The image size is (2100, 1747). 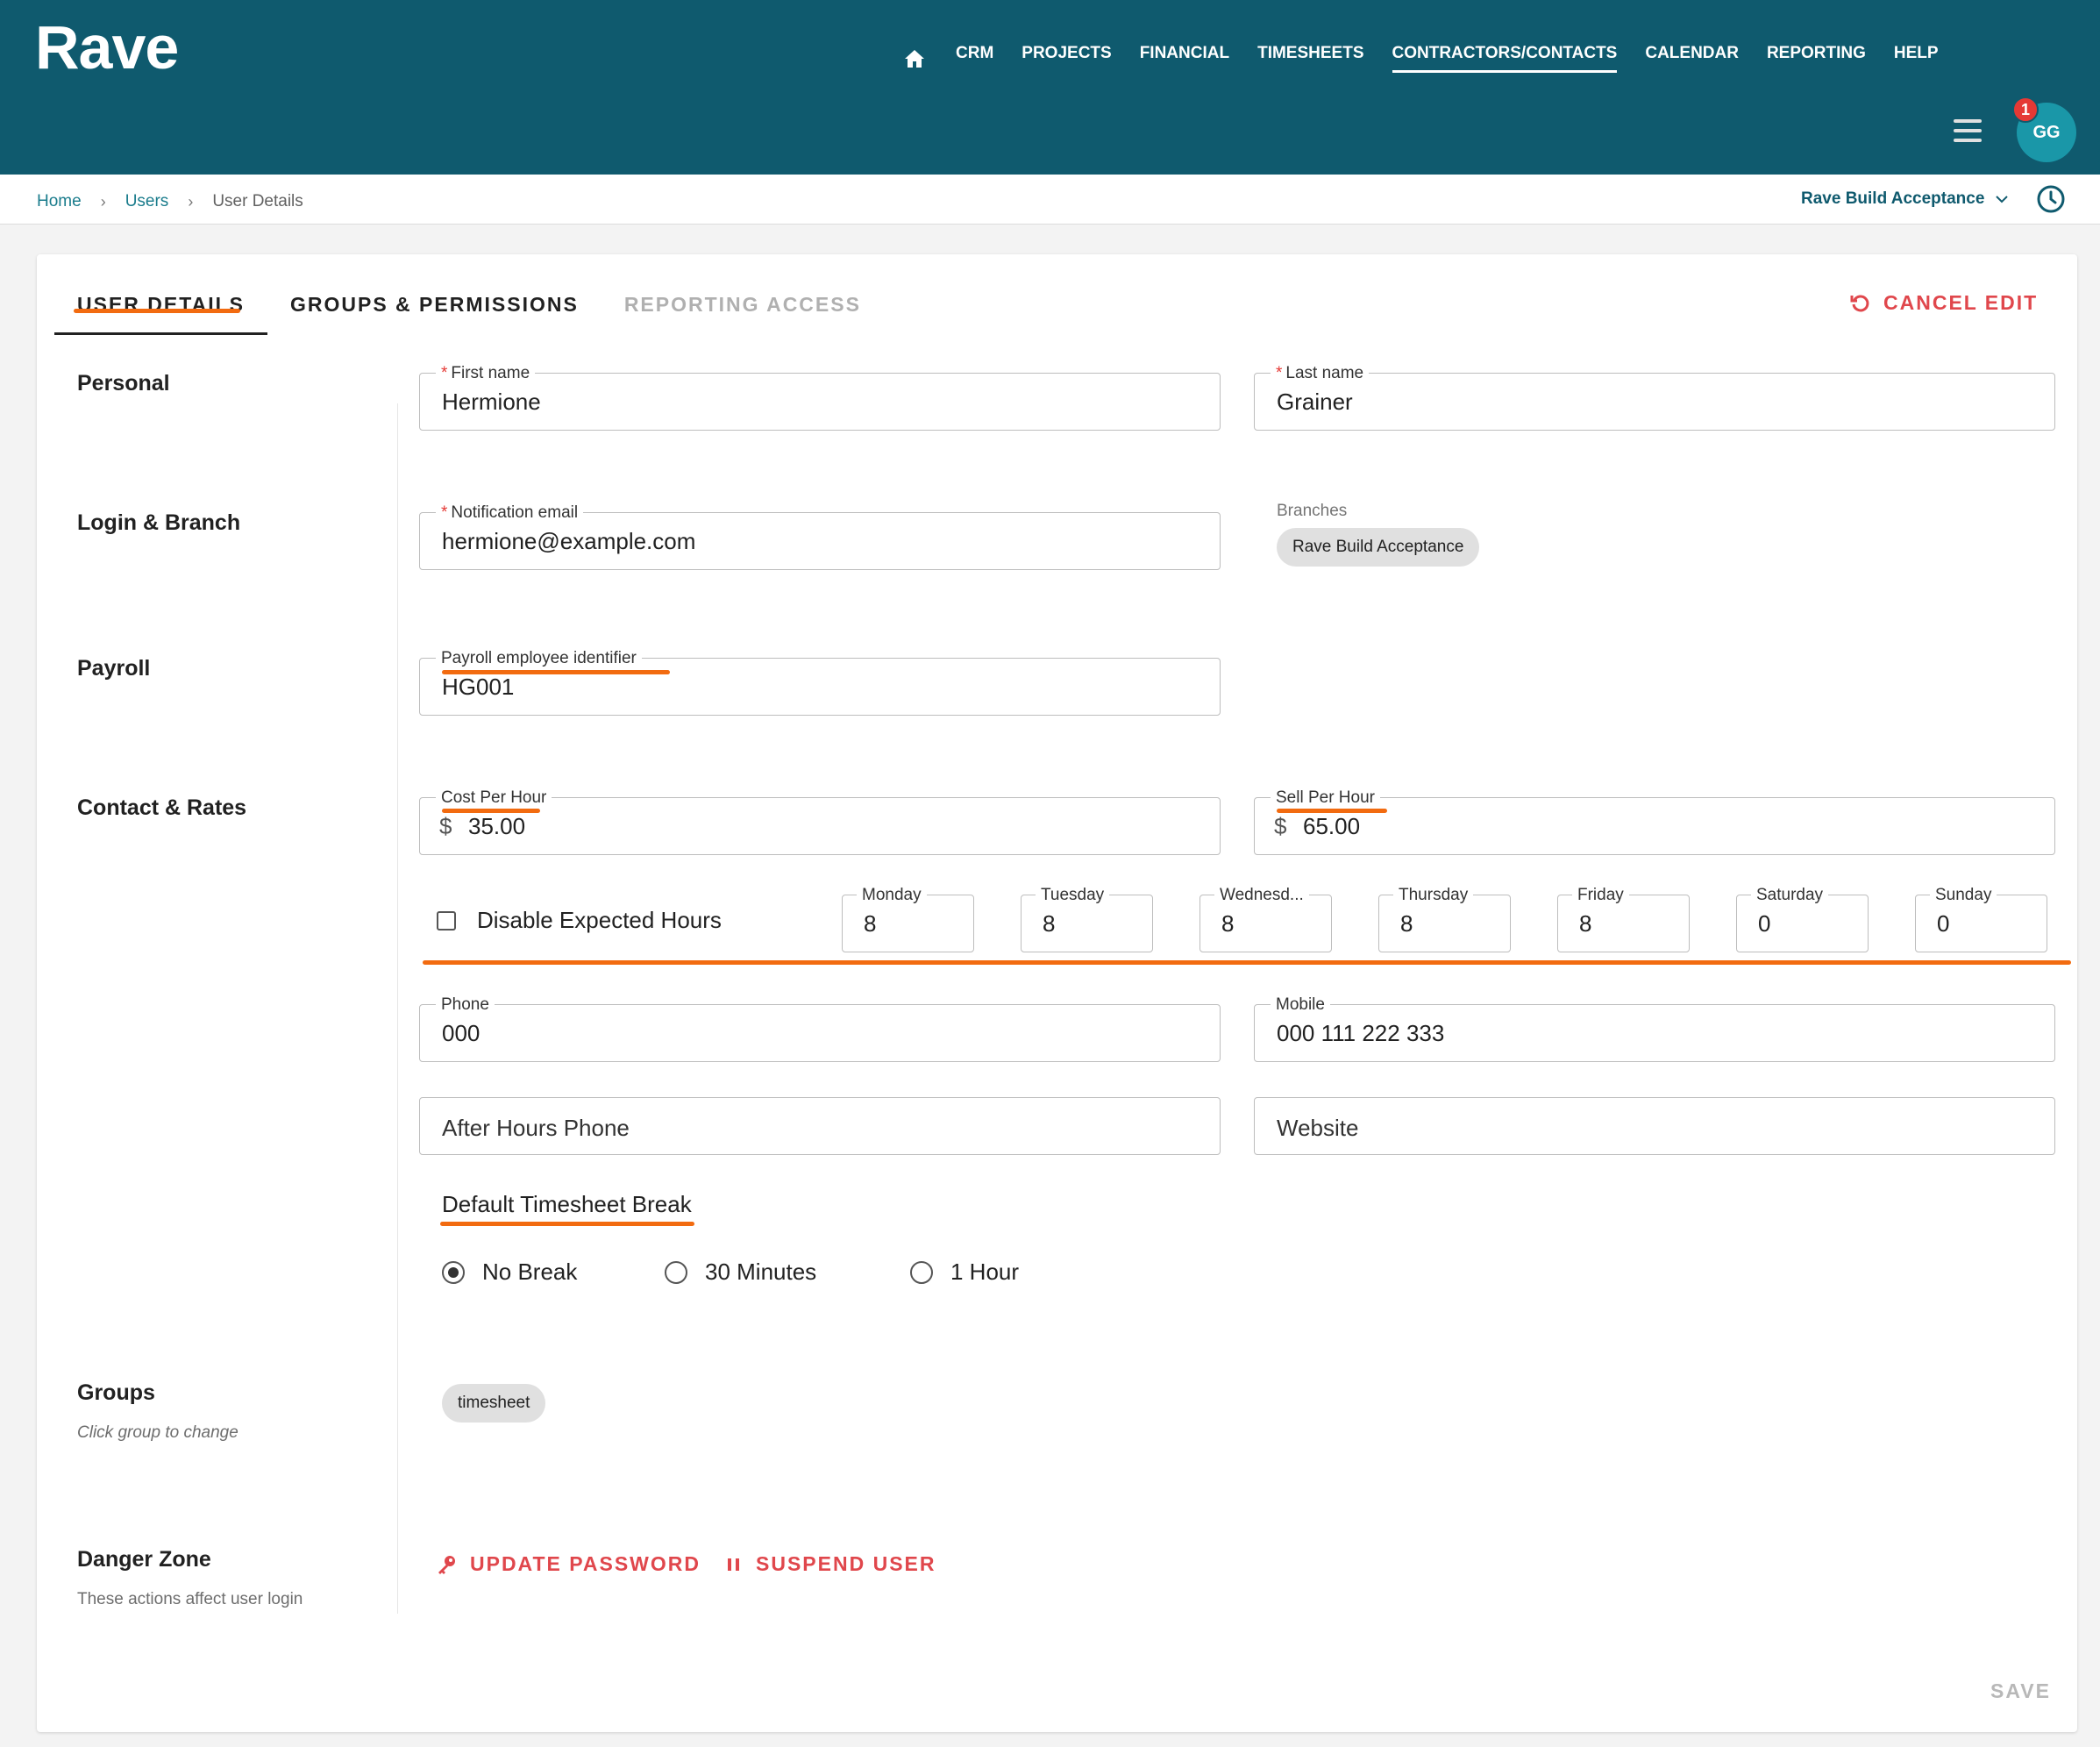 I want to click on nav-financial: FINANCIAL, so click(x=1184, y=58).